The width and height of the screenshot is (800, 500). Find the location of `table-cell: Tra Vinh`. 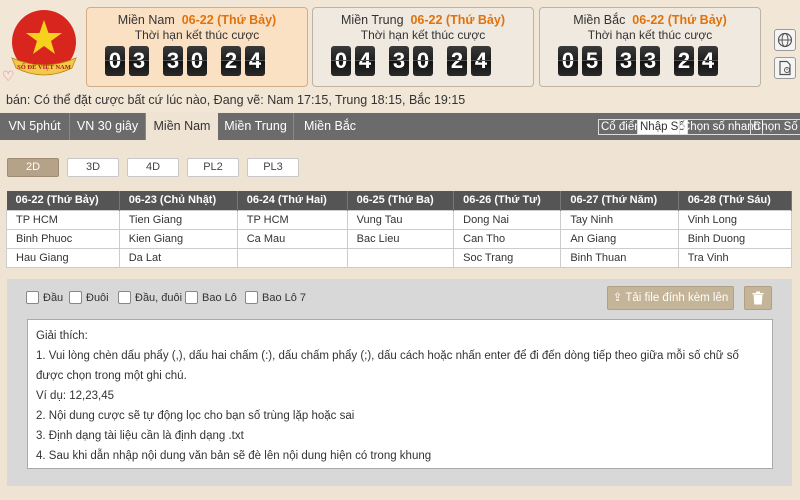

table-cell: Tra Vinh is located at coordinates (735, 257).